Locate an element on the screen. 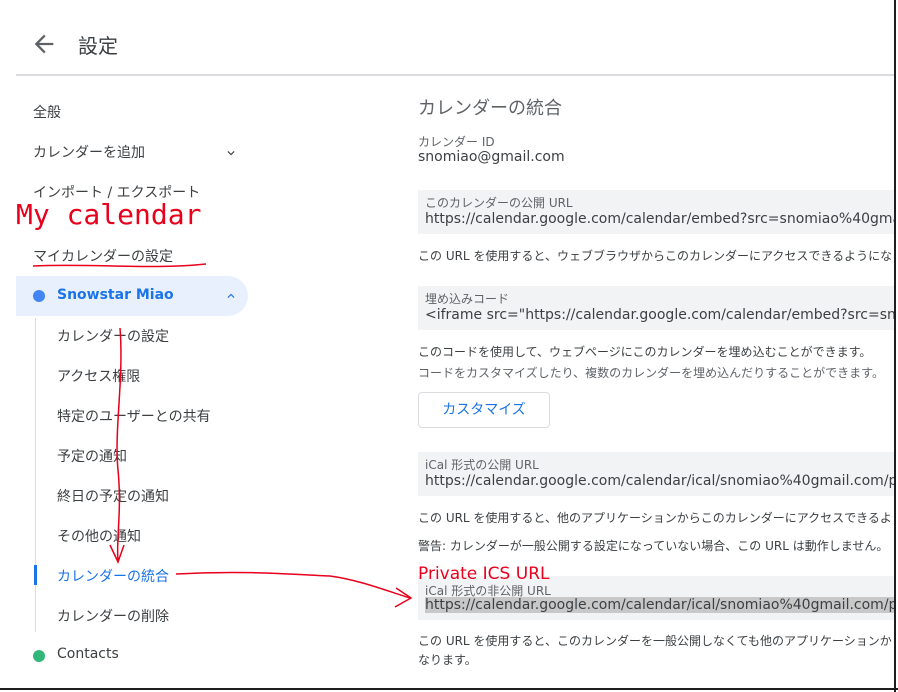  annotation-arrowhead-down is located at coordinates (117, 554).